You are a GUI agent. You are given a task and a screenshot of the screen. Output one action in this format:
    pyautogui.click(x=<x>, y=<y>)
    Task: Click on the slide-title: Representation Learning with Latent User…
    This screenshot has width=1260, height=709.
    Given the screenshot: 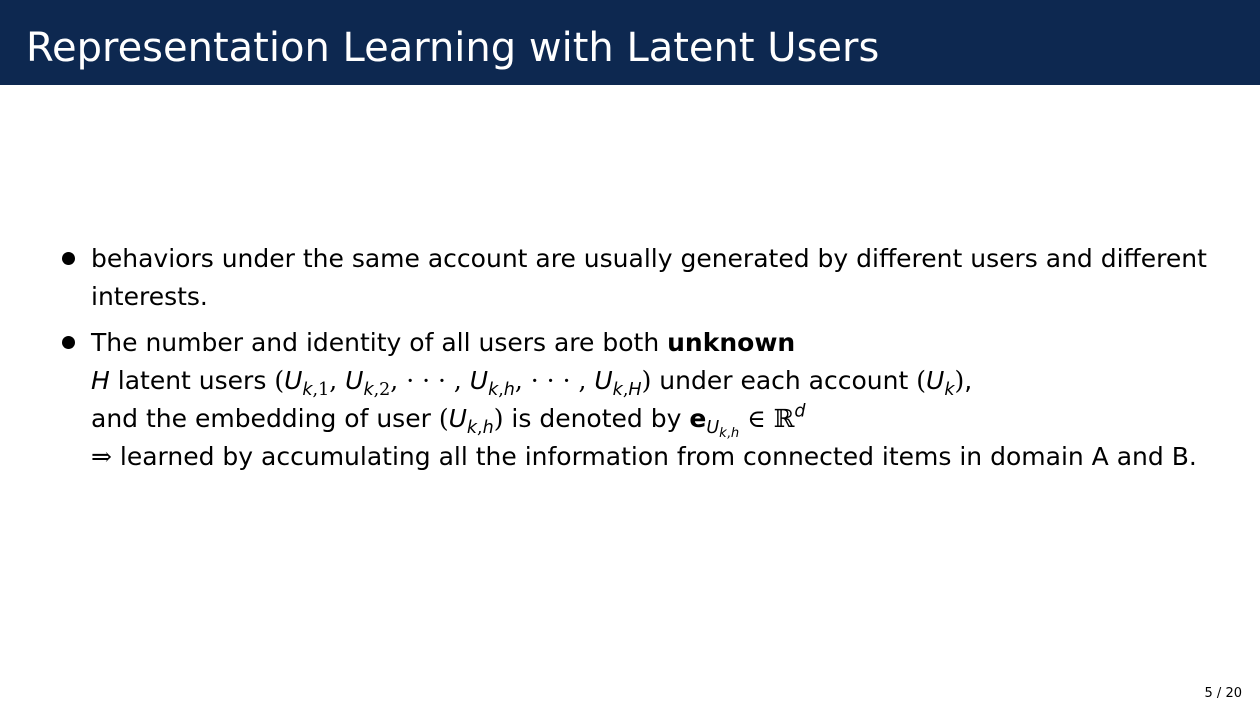 What is the action you would take?
    pyautogui.click(x=453, y=48)
    